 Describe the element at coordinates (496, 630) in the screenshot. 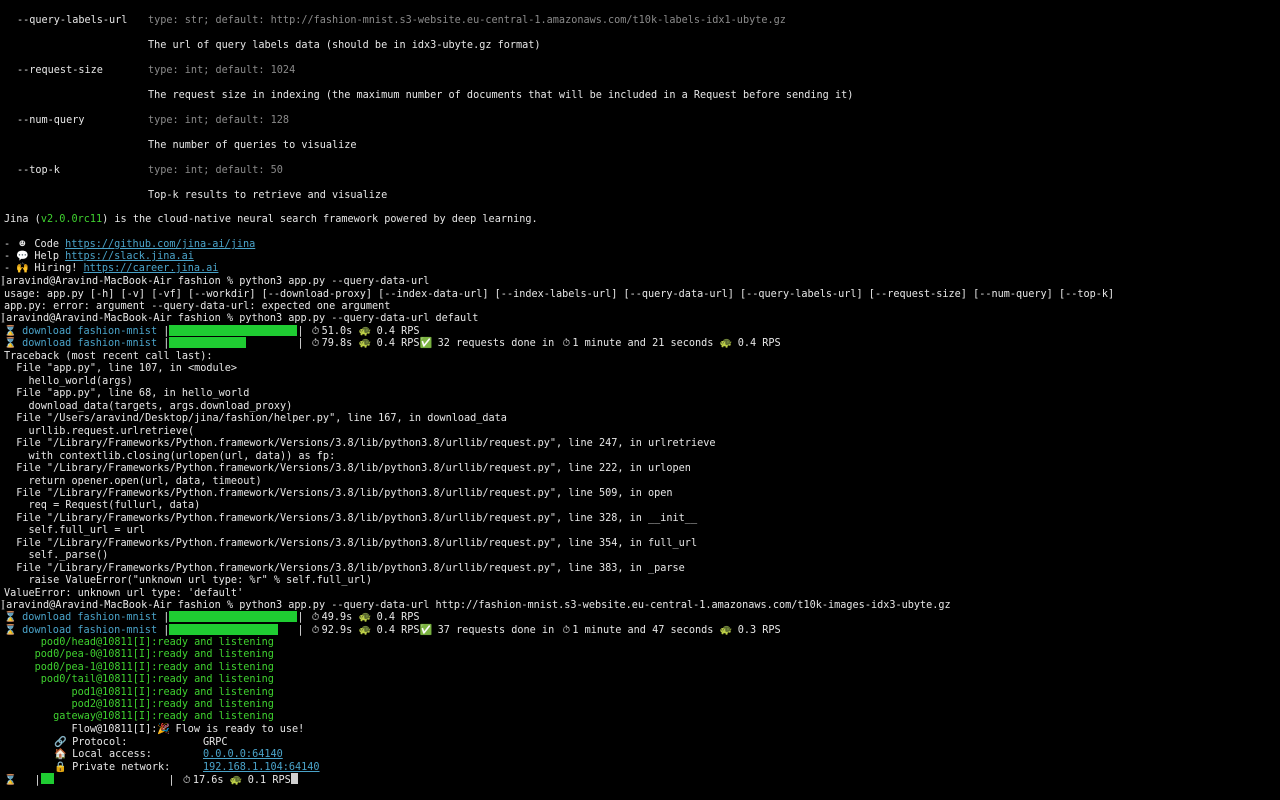

I see `progress-summary: 37 requests done in` at that location.